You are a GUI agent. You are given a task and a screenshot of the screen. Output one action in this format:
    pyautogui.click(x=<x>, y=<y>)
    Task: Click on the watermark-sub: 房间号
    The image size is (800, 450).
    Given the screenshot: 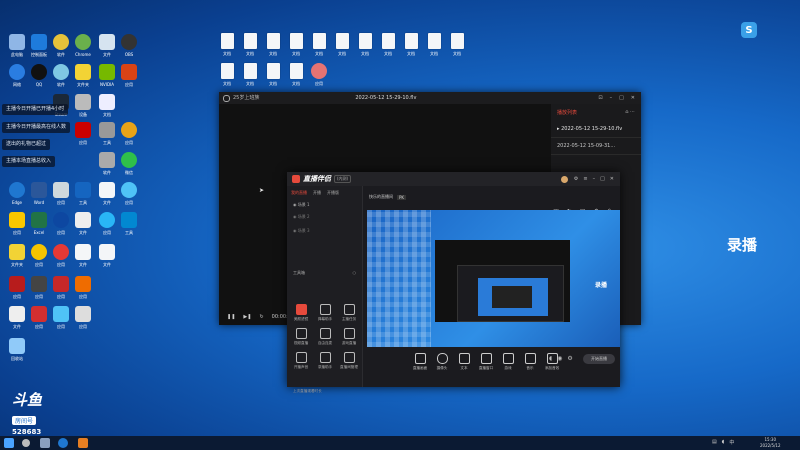 What is the action you would take?
    pyautogui.click(x=24, y=420)
    